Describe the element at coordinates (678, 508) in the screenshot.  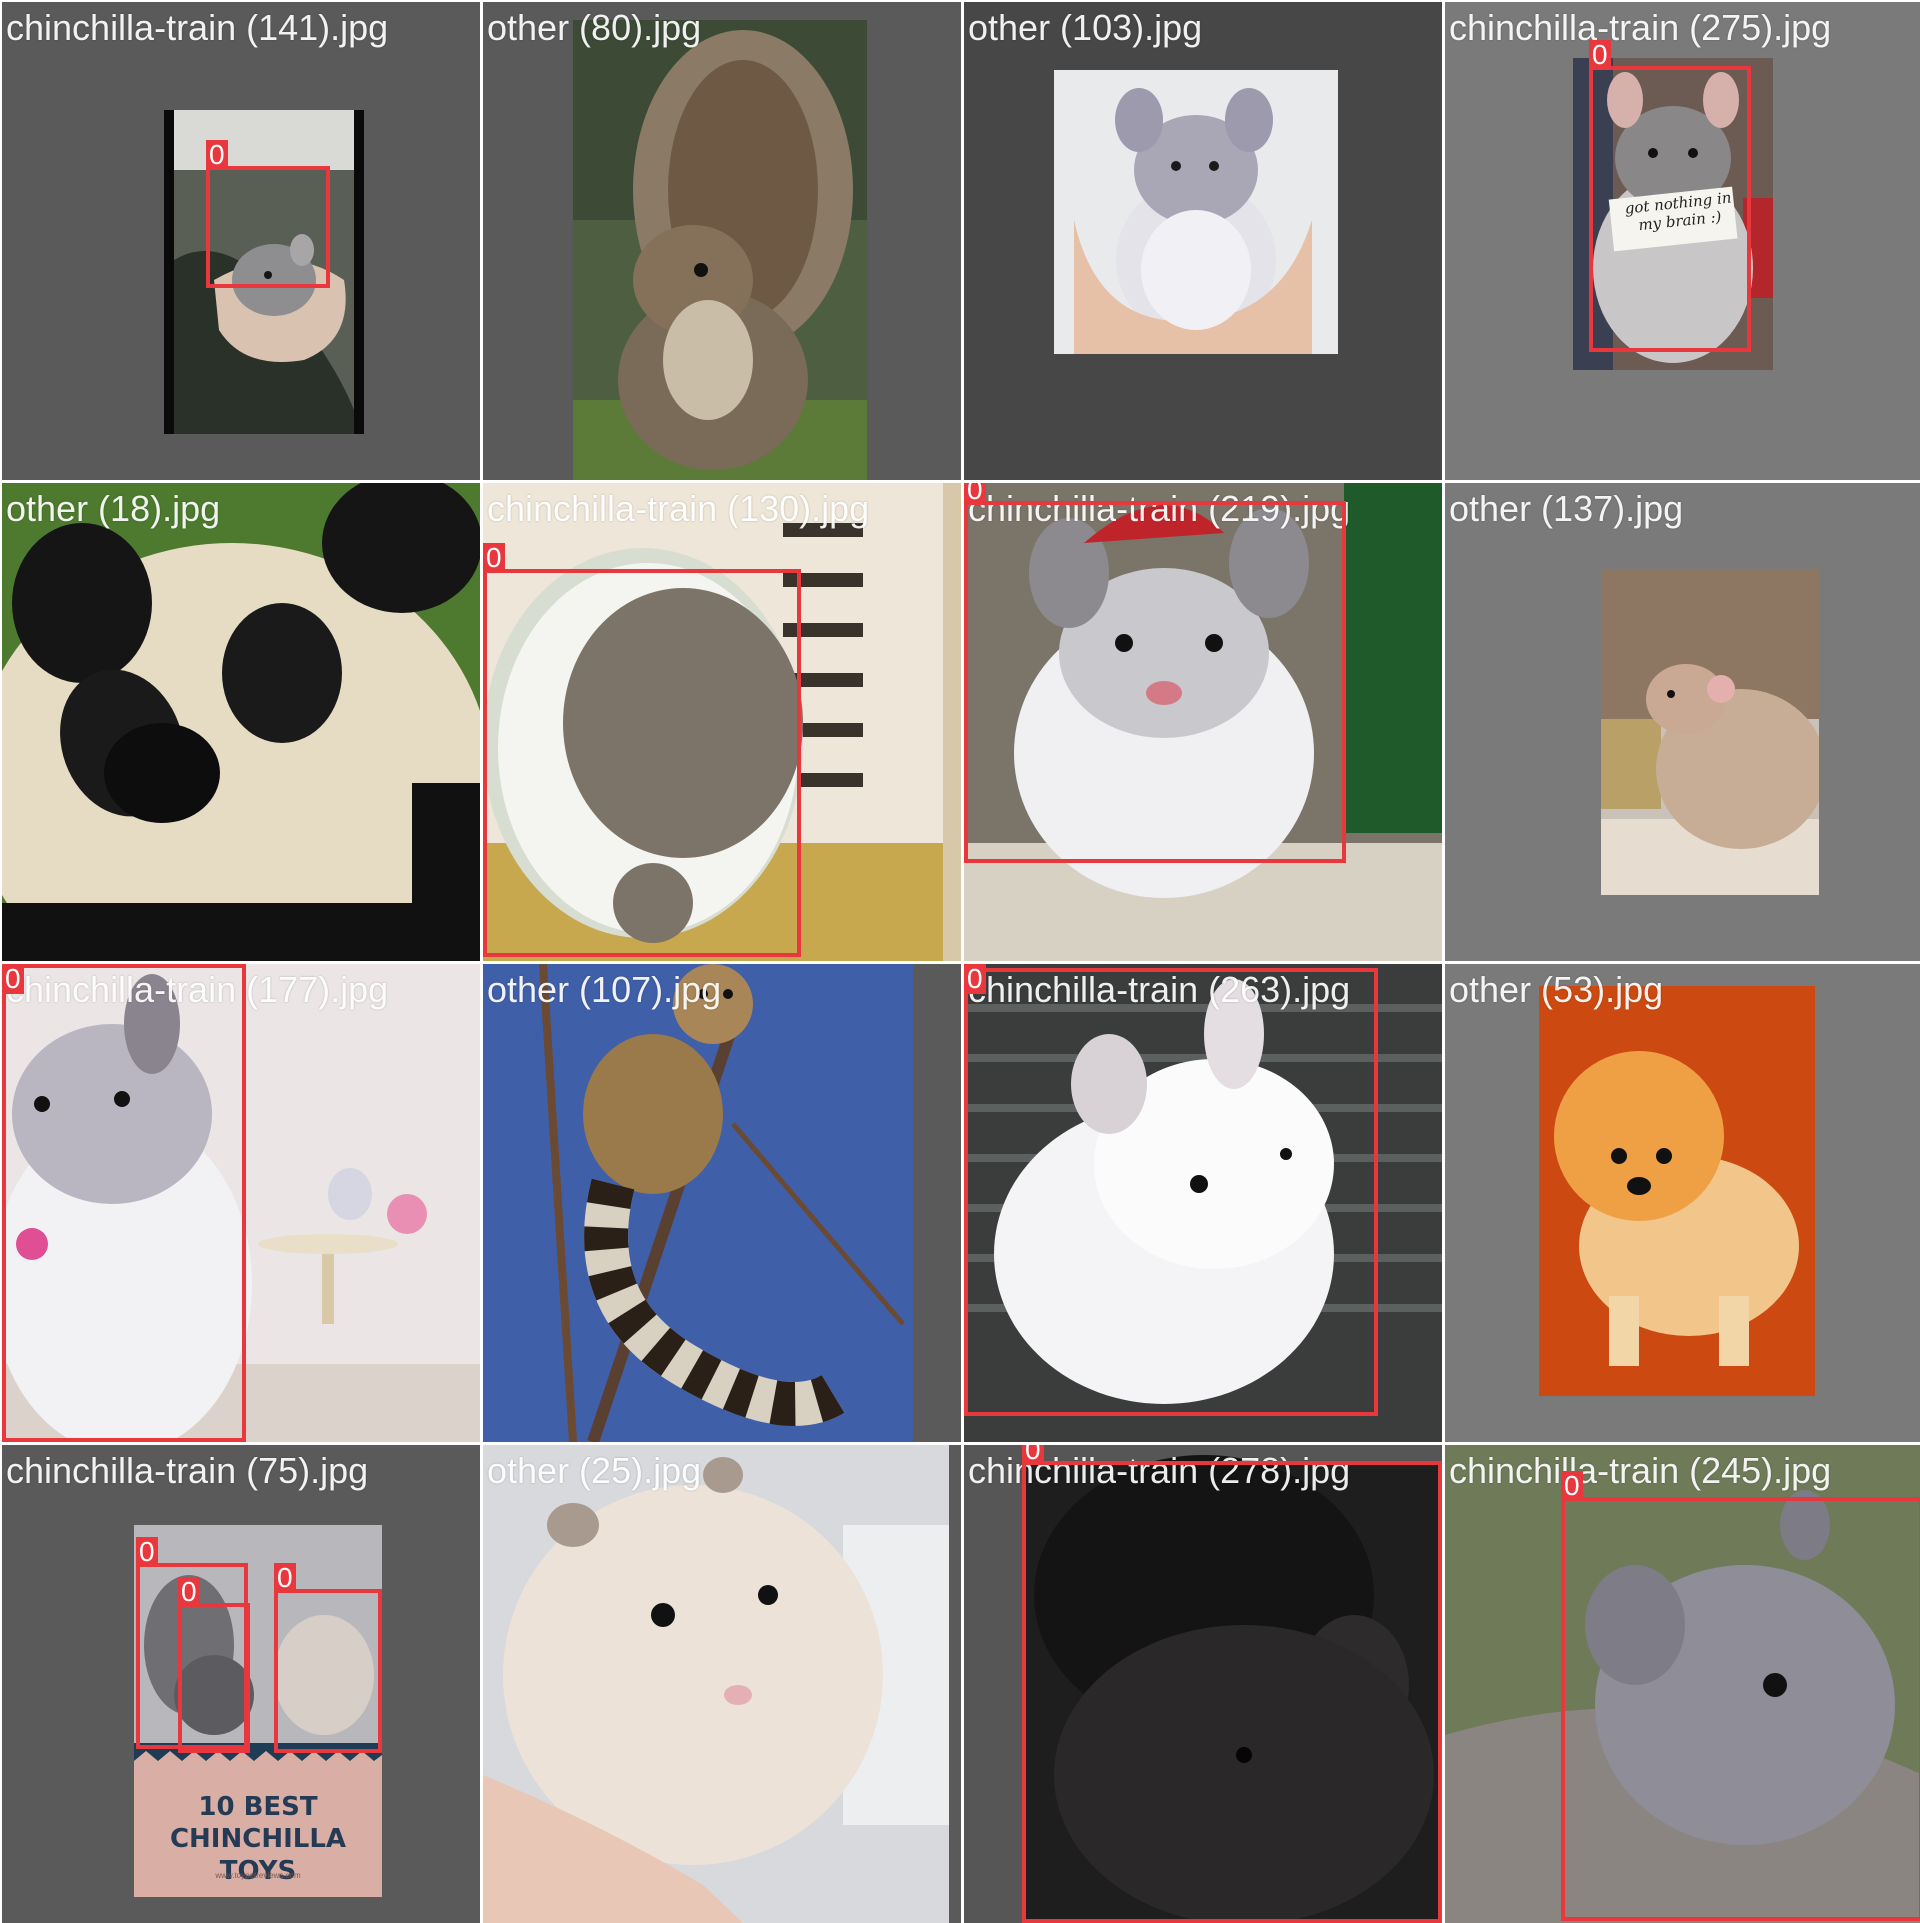
I see `filename-label: chinchilla-train (130).jpg` at that location.